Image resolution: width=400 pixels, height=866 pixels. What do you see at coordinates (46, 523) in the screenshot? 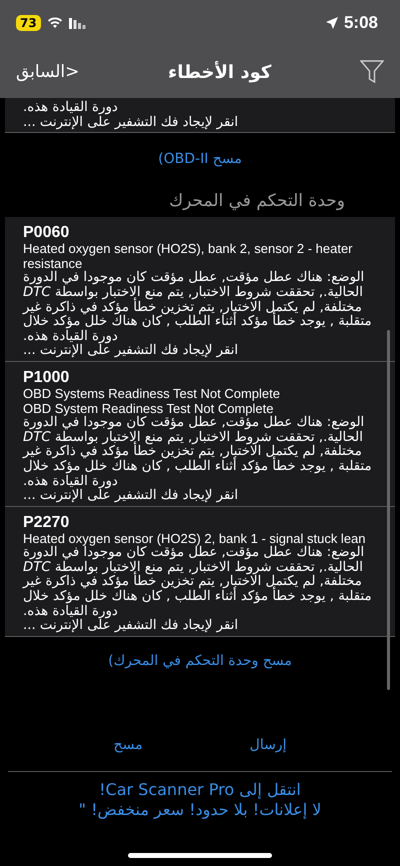
I see `trouble-code: P2270` at bounding box center [46, 523].